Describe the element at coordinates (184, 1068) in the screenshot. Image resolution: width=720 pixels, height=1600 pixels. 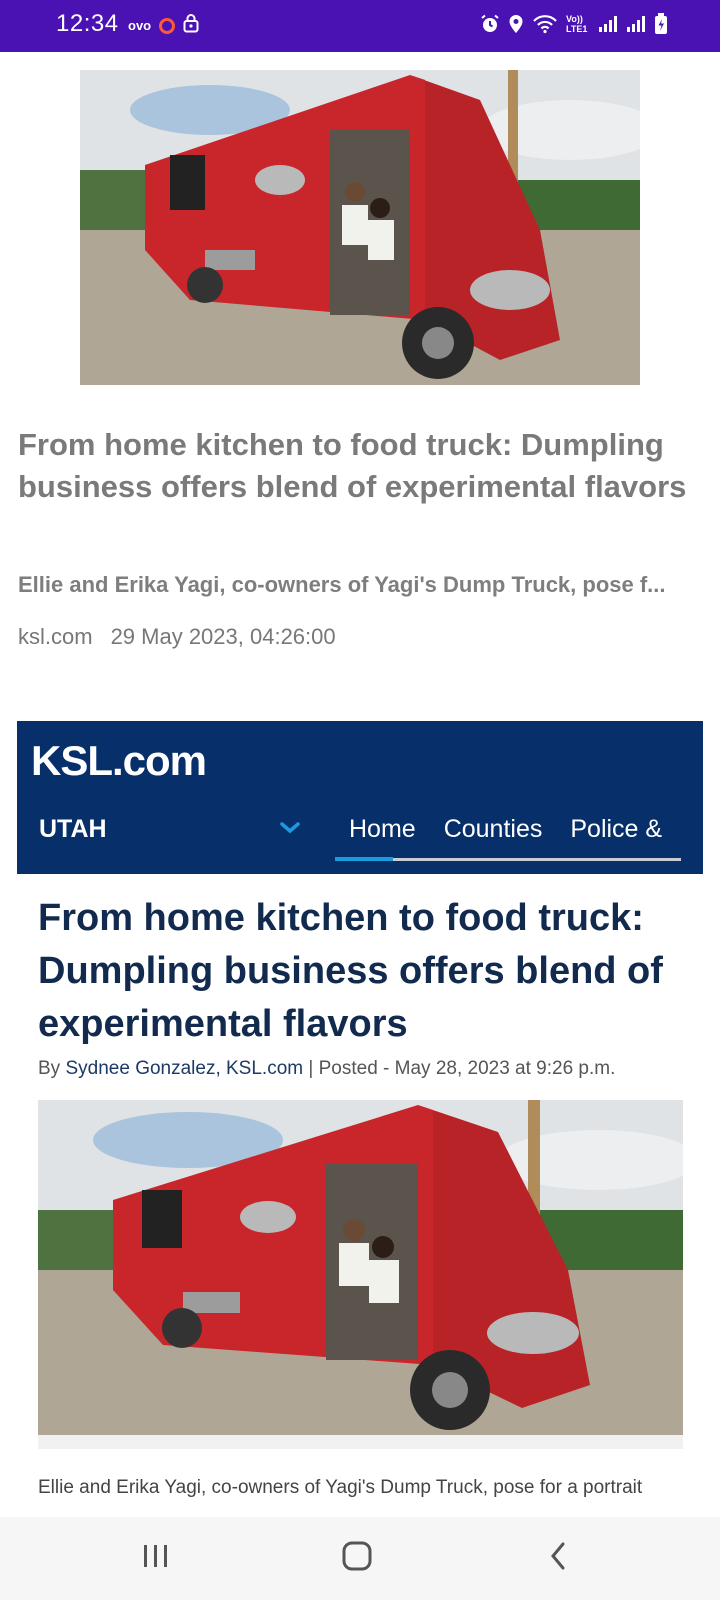
I see `author-link: Sydnee Gonzalez, KSL.com` at that location.